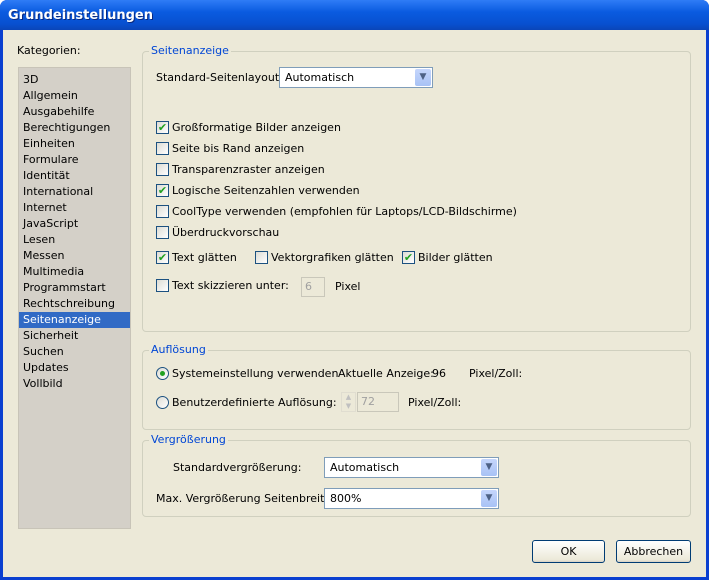 This screenshot has height=580, width=709. I want to click on standard-zoom-label: Standardvergrößerung:, so click(237, 467).